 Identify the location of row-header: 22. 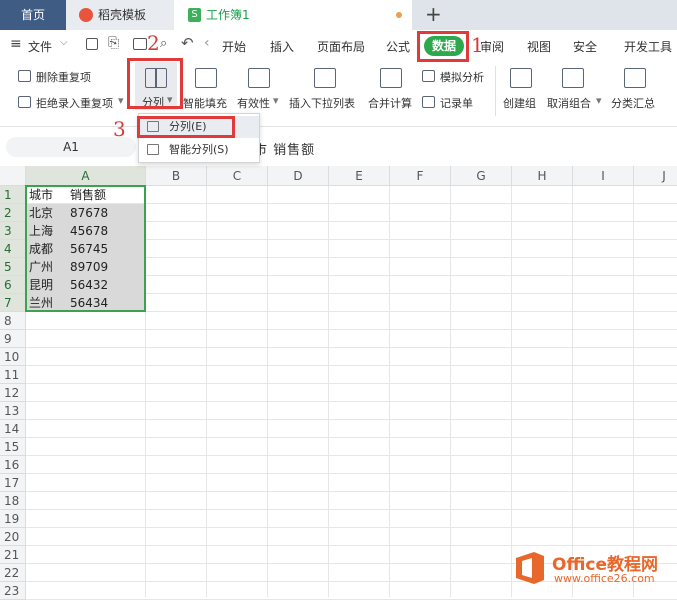
(13, 573).